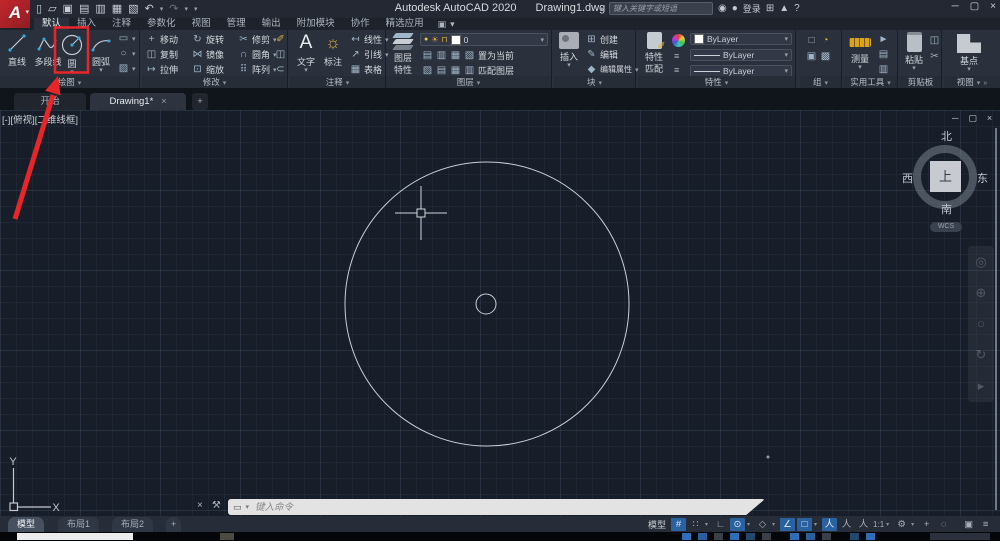  What do you see at coordinates (280, 54) in the screenshot?
I see `tool-explode: ◫` at bounding box center [280, 54].